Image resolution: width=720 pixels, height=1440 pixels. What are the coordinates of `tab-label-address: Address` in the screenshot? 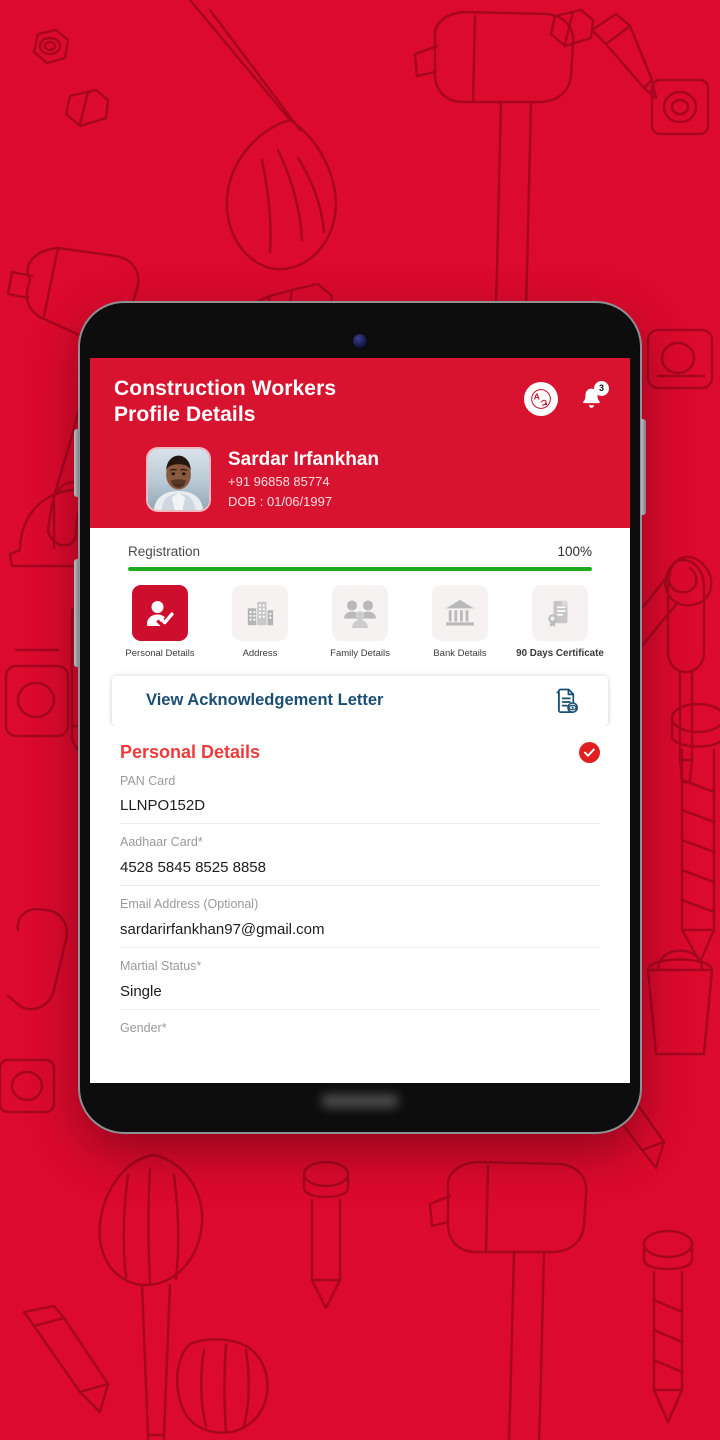 It's located at (260, 653).